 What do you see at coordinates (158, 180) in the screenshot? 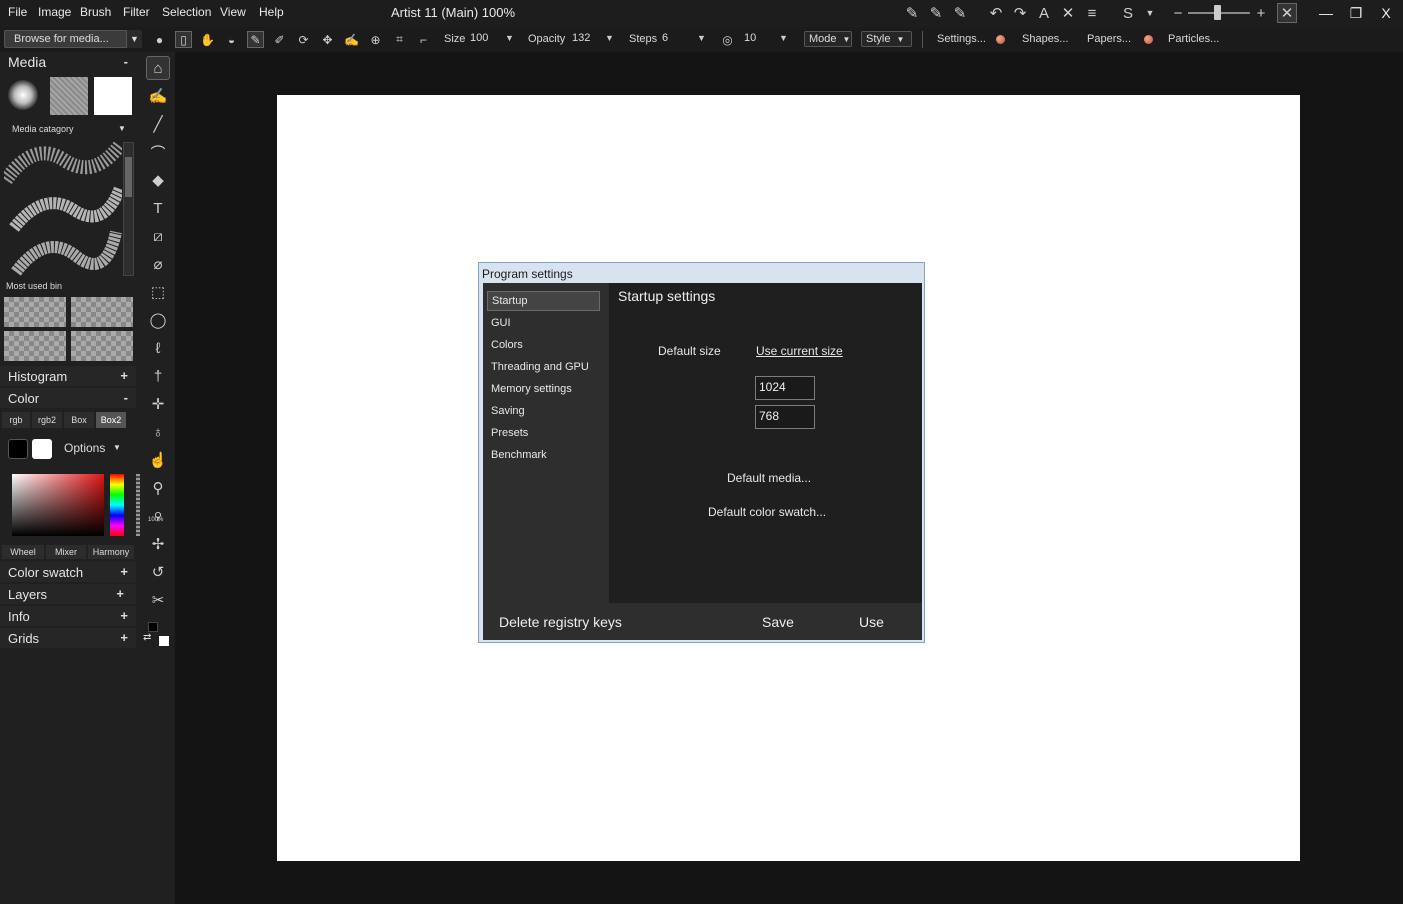
I see `fill-tool-icon: ◆` at bounding box center [158, 180].